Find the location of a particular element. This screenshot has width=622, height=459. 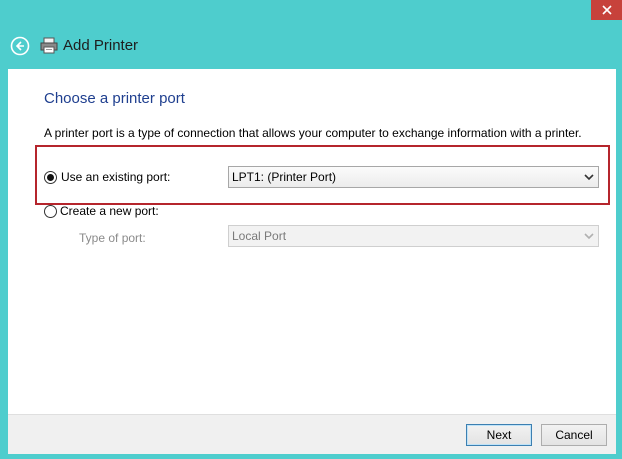

port-type-label: Type of port: is located at coordinates (112, 238).